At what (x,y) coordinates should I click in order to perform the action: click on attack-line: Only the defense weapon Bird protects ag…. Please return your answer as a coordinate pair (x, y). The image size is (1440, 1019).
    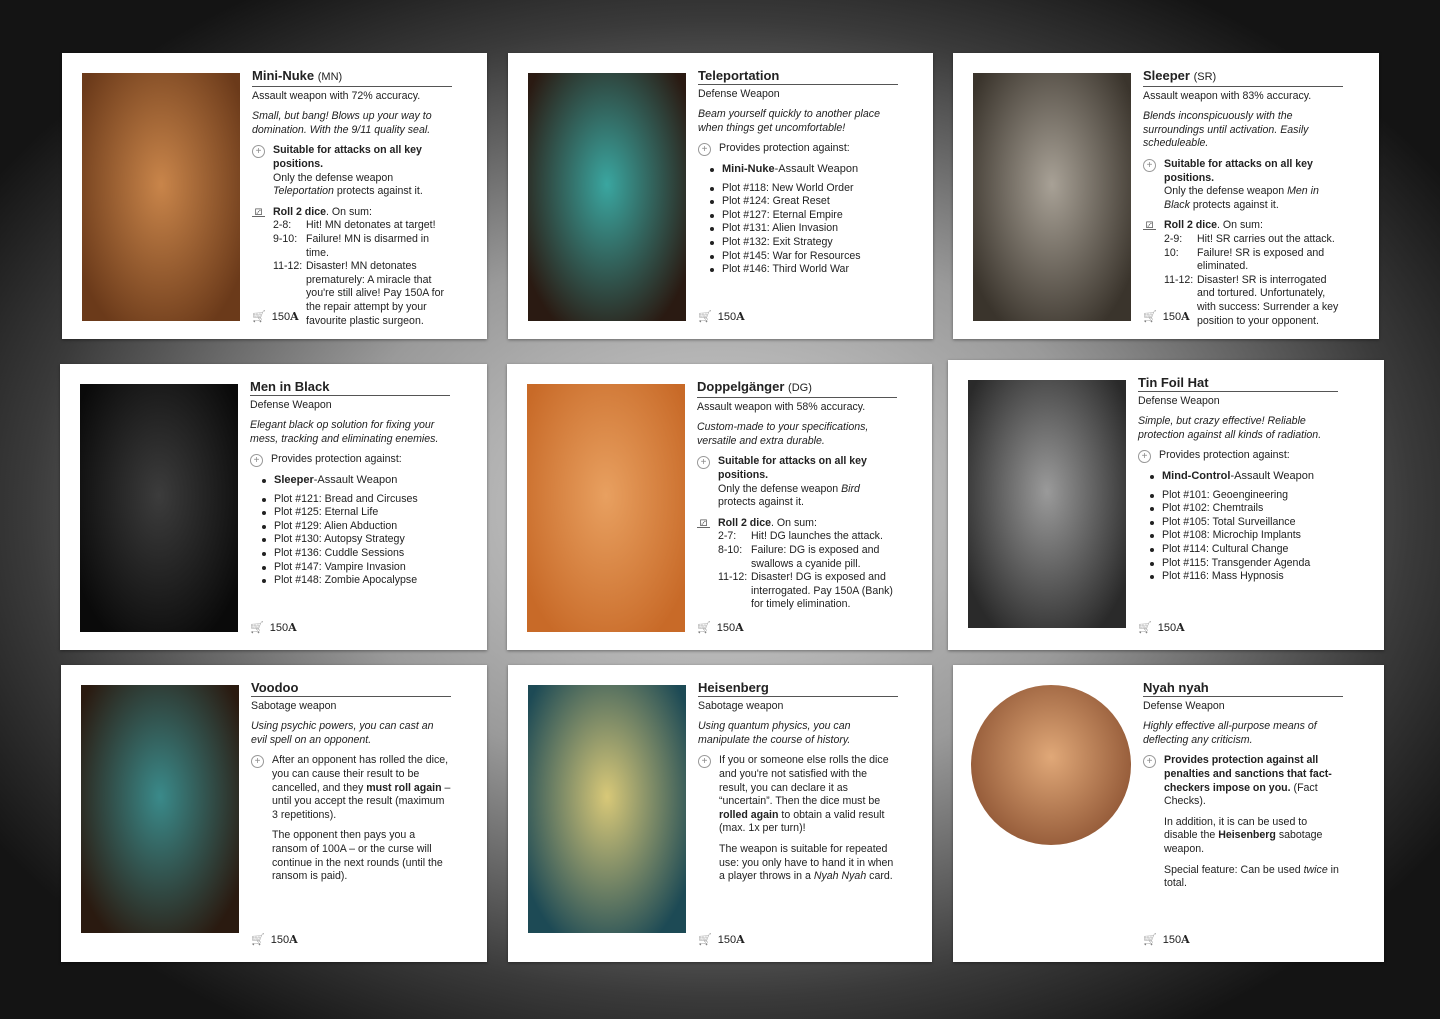
    Looking at the image, I should click on (807, 496).